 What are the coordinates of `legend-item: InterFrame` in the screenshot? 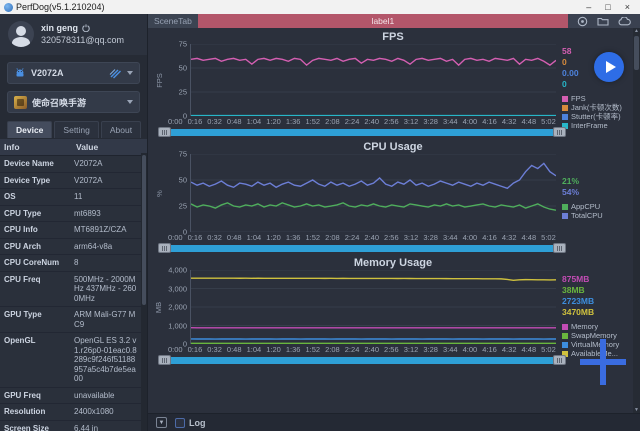 It's located at (597, 125).